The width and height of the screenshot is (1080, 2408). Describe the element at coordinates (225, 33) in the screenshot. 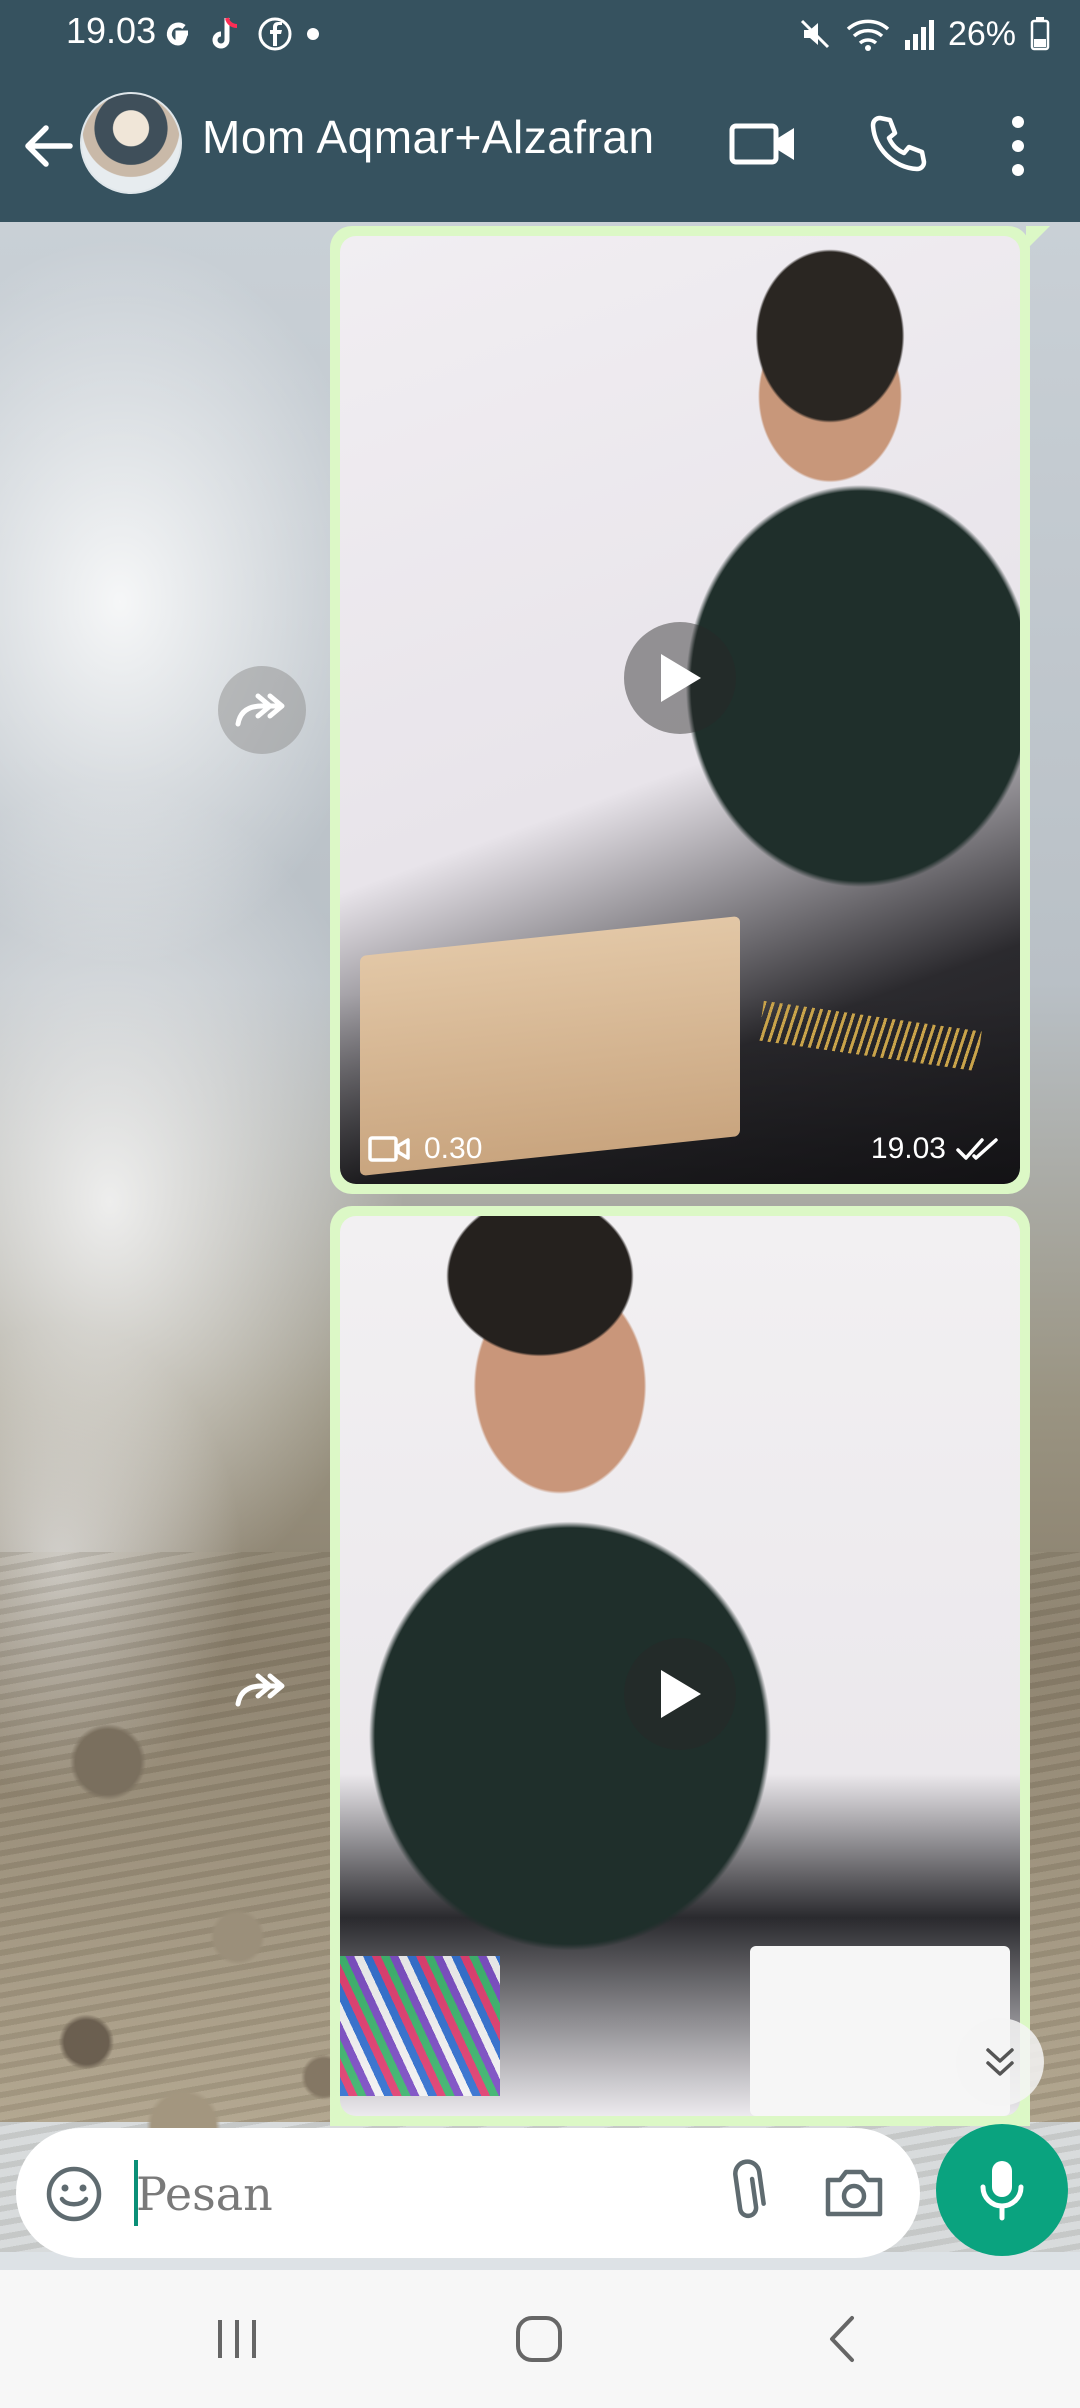

I see `tiktok-icon` at that location.